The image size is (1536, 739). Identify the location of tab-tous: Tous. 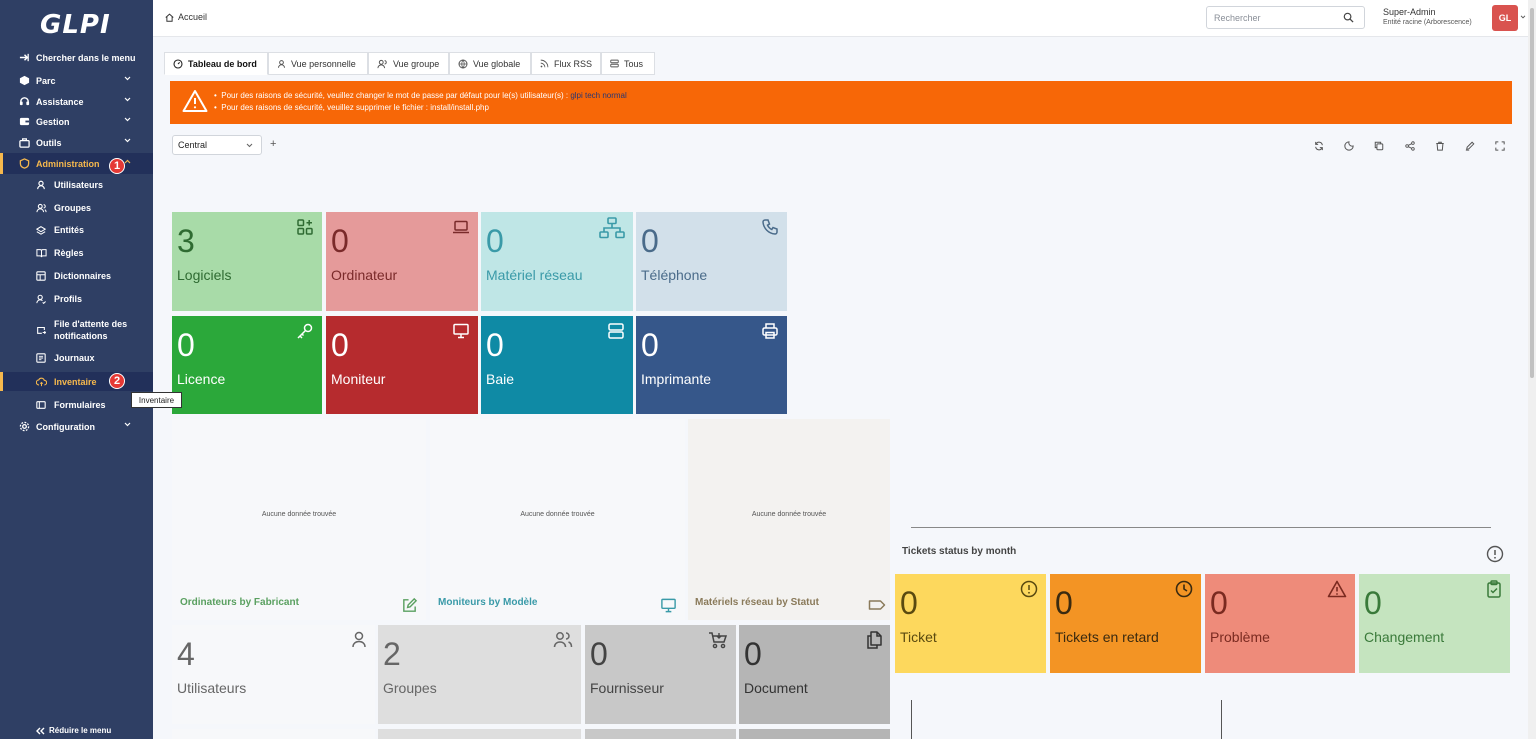
(628, 63).